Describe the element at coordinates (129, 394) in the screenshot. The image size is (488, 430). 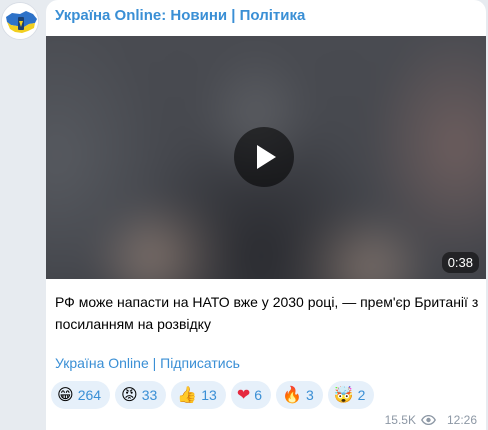
I see `angry-face-icon: 😡` at that location.